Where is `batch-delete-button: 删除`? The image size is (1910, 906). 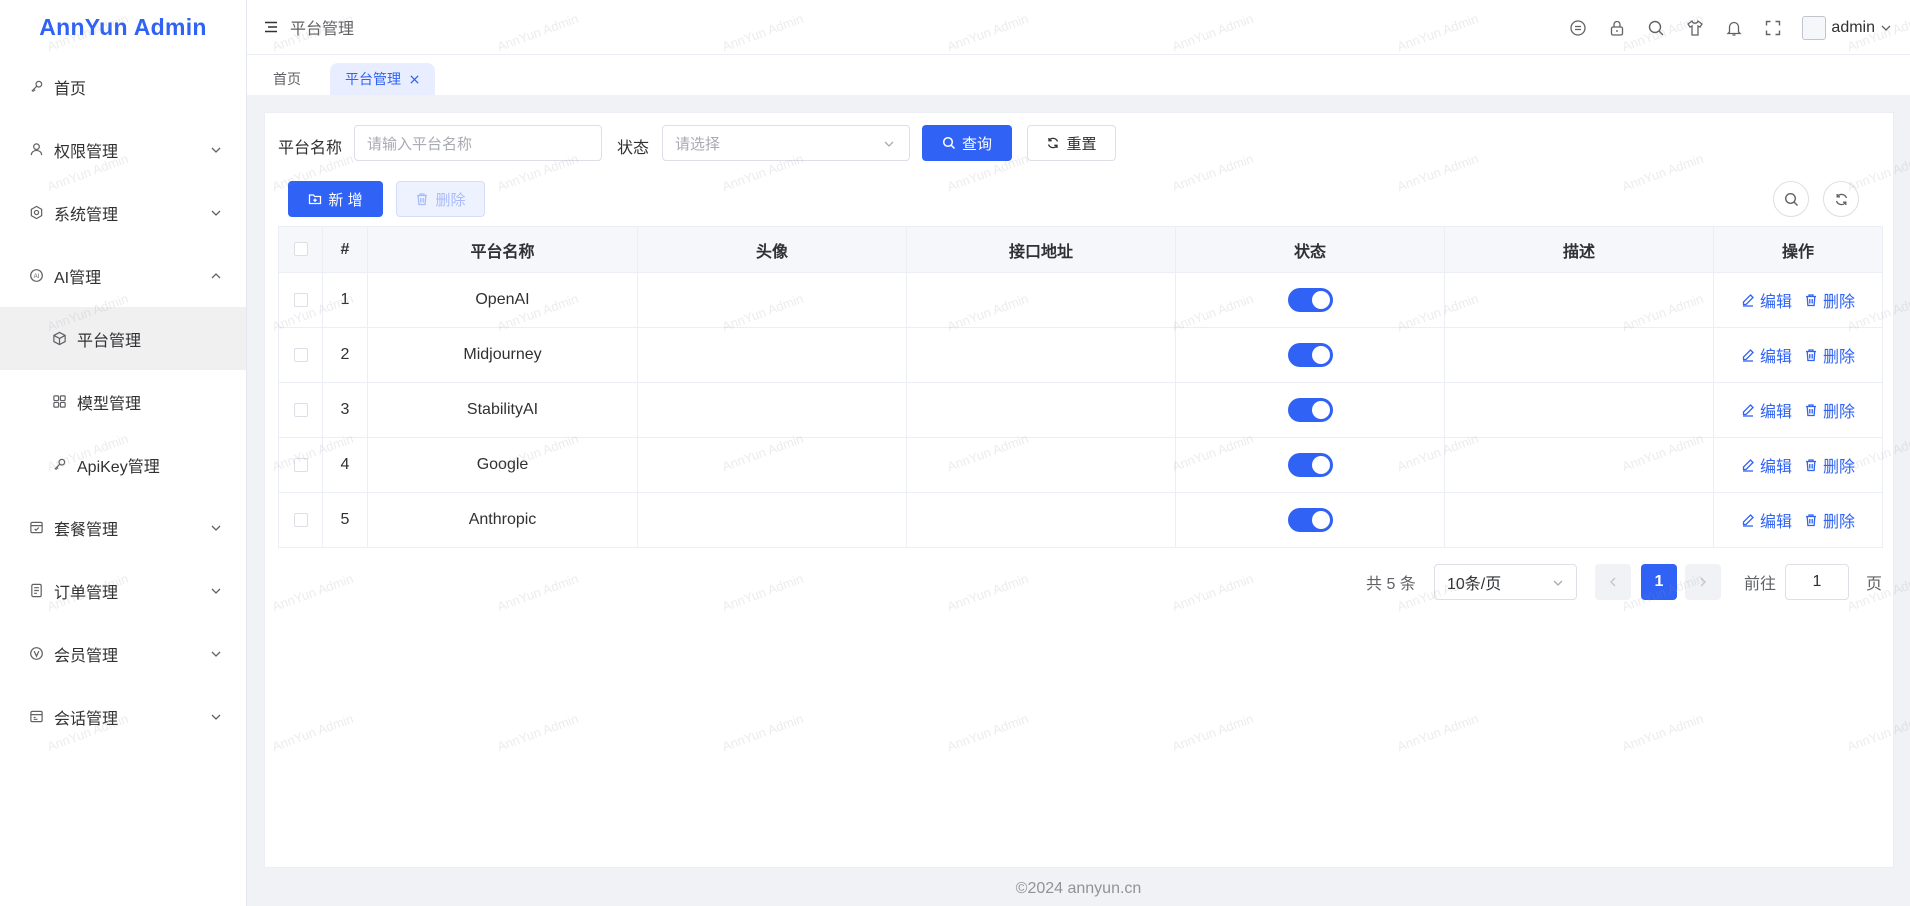
batch-delete-button: 删除 is located at coordinates (440, 199).